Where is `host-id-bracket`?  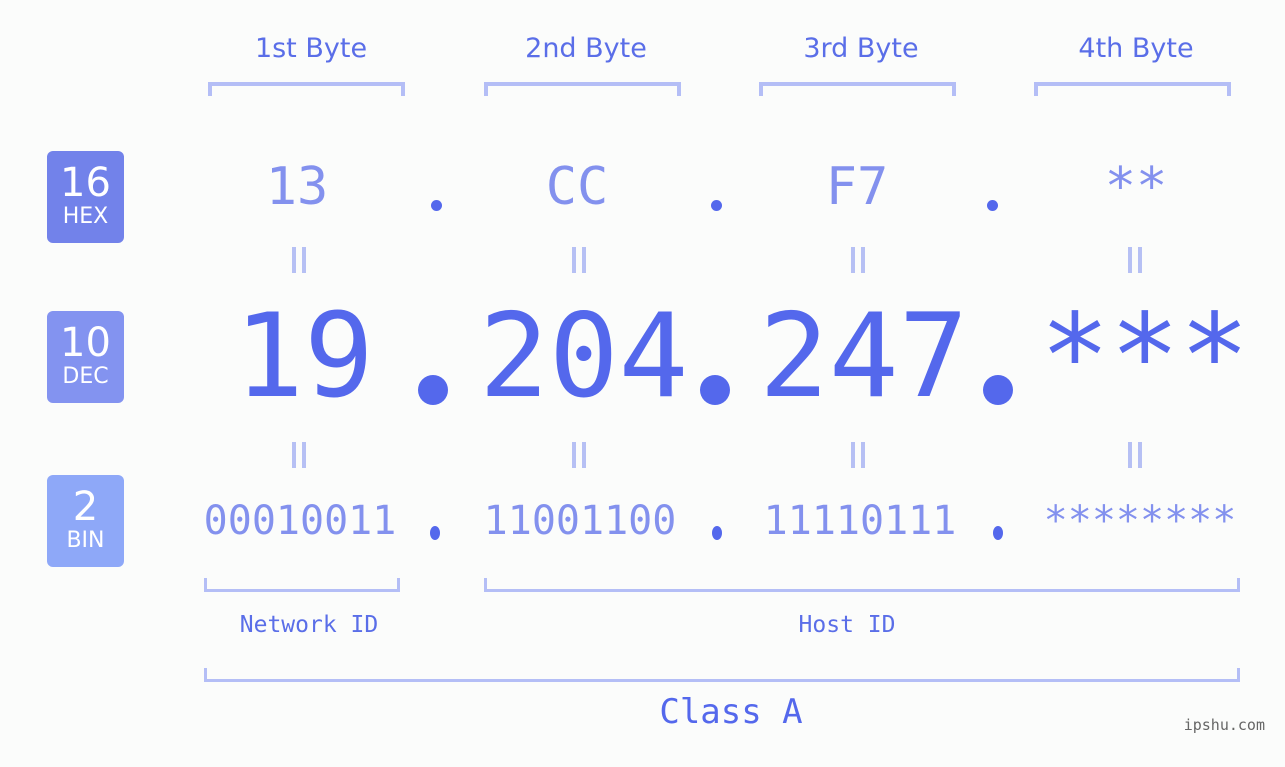
host-id-bracket is located at coordinates (862, 585).